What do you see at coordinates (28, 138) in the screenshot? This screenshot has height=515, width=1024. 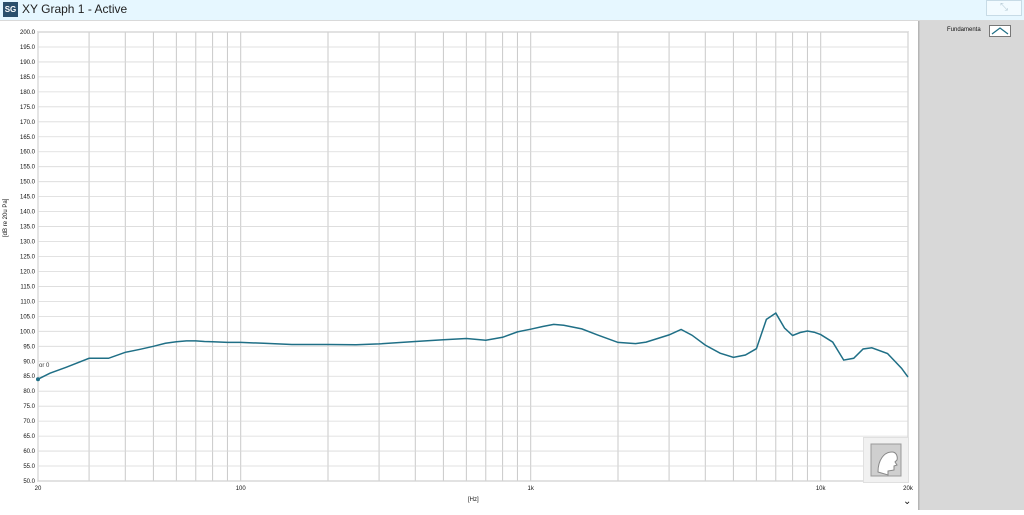 I see `y-tick-label: 165.0` at bounding box center [28, 138].